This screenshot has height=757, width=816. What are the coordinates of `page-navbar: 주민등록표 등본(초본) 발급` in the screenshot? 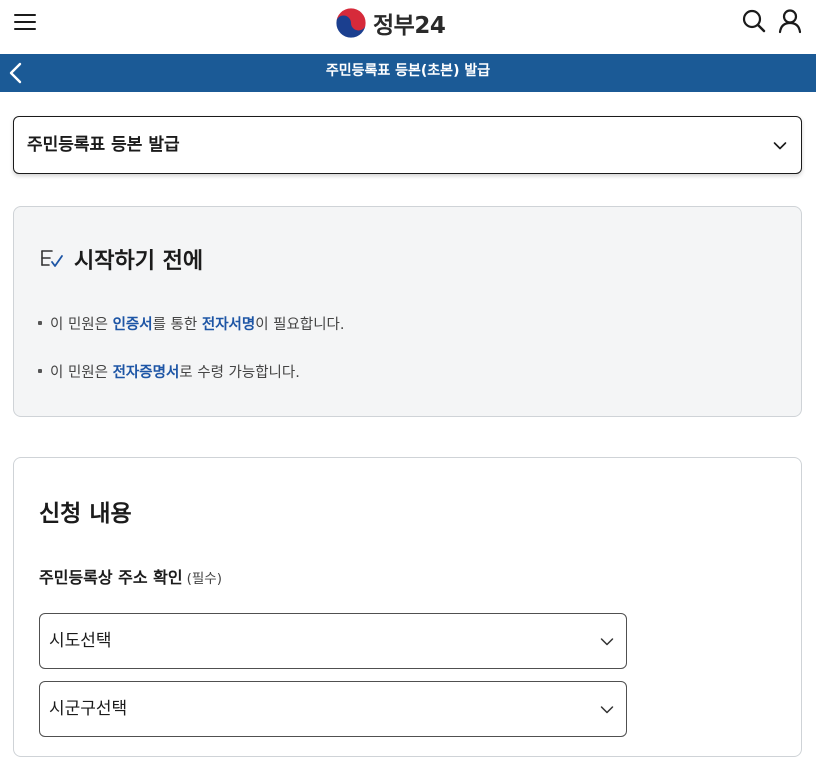 It's located at (408, 73).